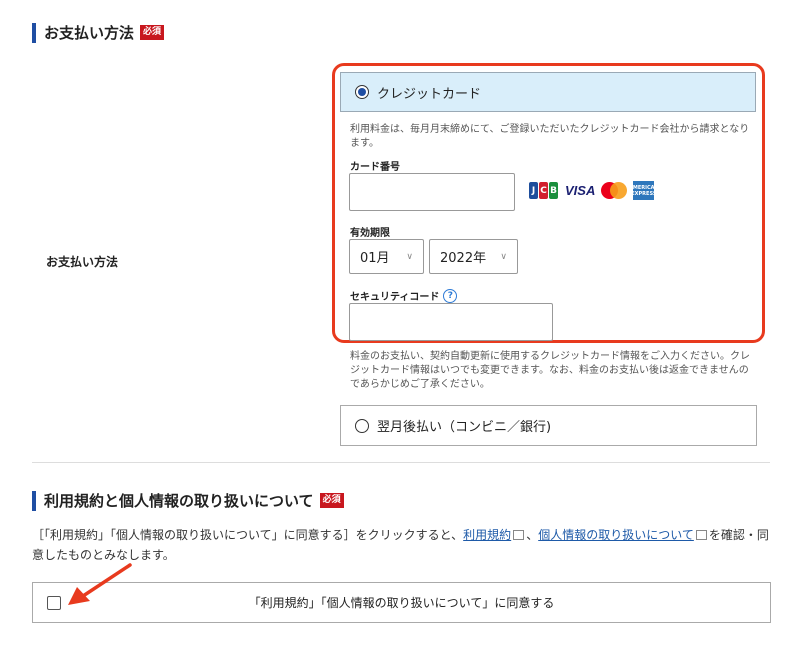 The width and height of the screenshot is (800, 645). Describe the element at coordinates (580, 190) in the screenshot. I see `visa-logo-icon: VISA` at that location.